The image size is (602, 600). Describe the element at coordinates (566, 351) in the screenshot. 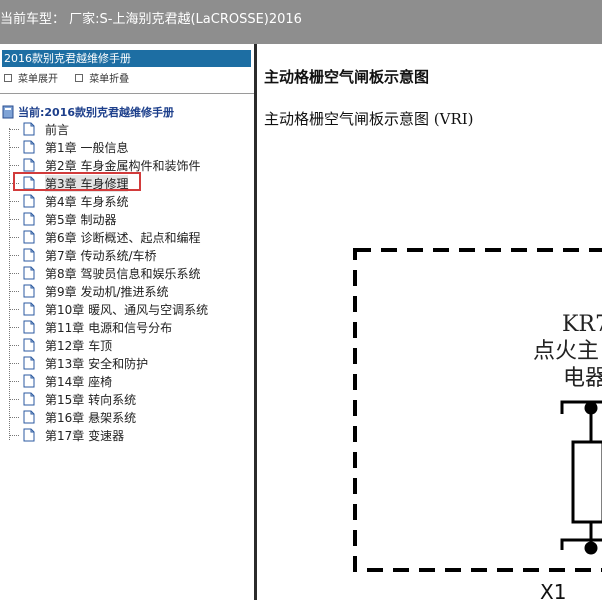

I see `relay-label-line1: 点火主` at that location.